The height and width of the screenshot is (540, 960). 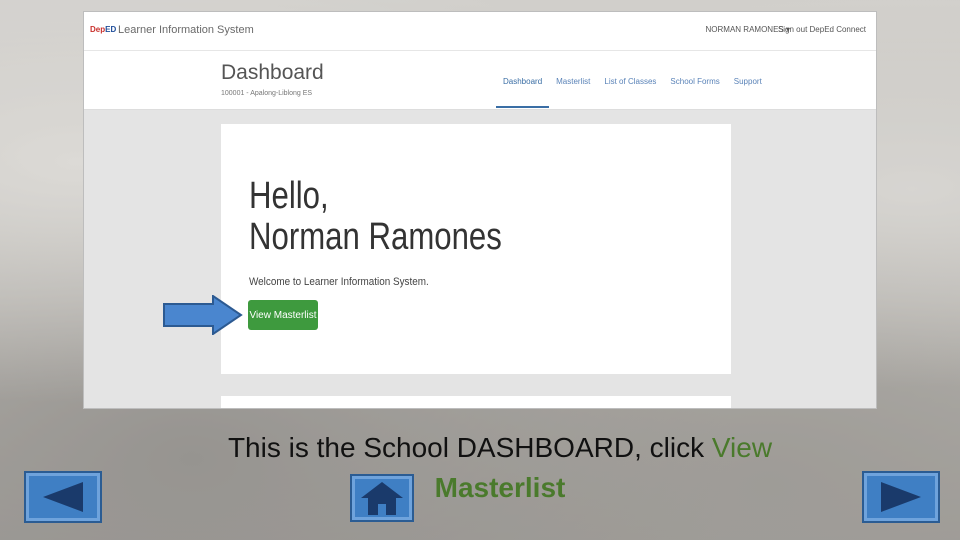 What do you see at coordinates (283, 315) in the screenshot?
I see `view-masterlist-button: View Masterlist` at bounding box center [283, 315].